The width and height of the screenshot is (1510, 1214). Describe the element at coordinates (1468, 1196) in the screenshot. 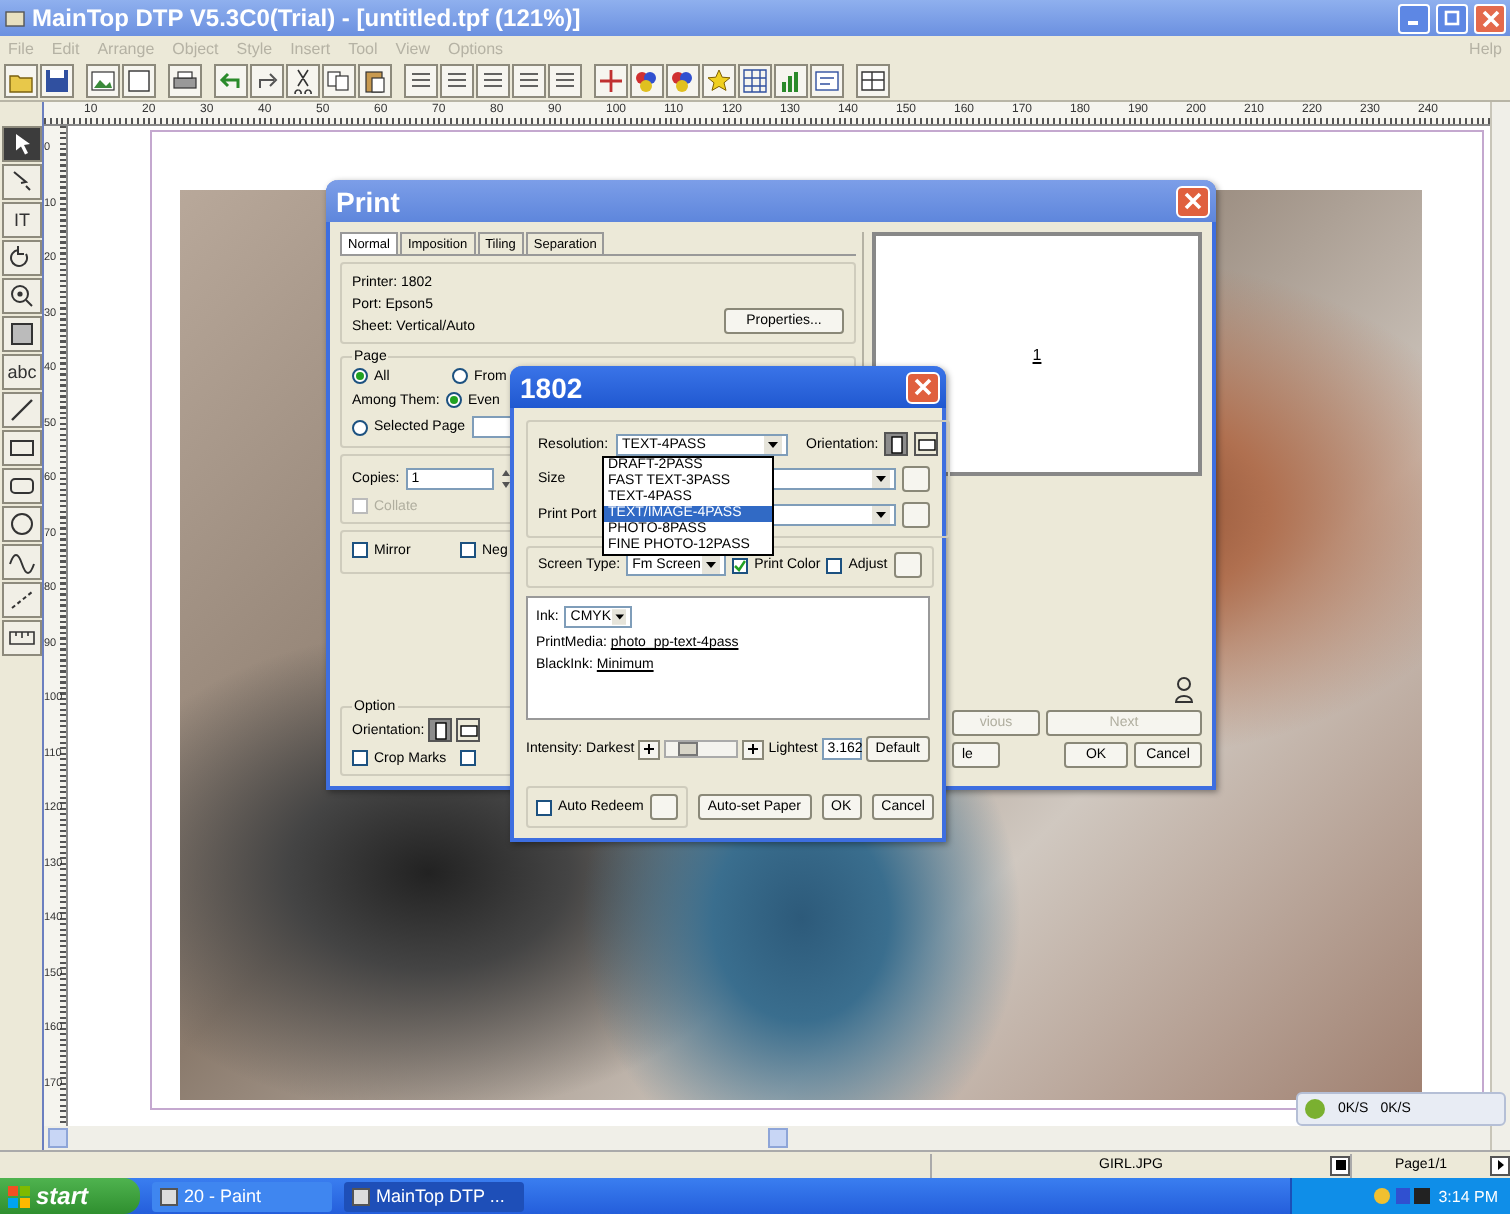

I see `clock: 3:14 PM` at that location.